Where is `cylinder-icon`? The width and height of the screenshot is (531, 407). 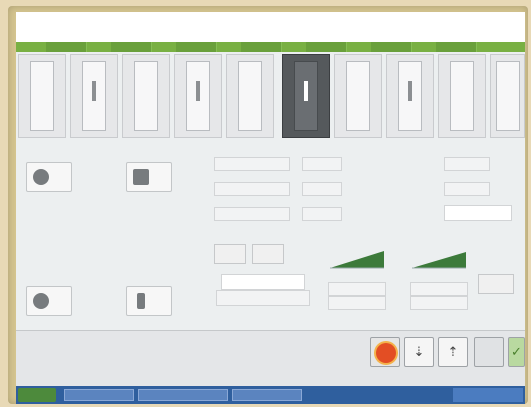 cylinder-icon is located at coordinates (141, 301).